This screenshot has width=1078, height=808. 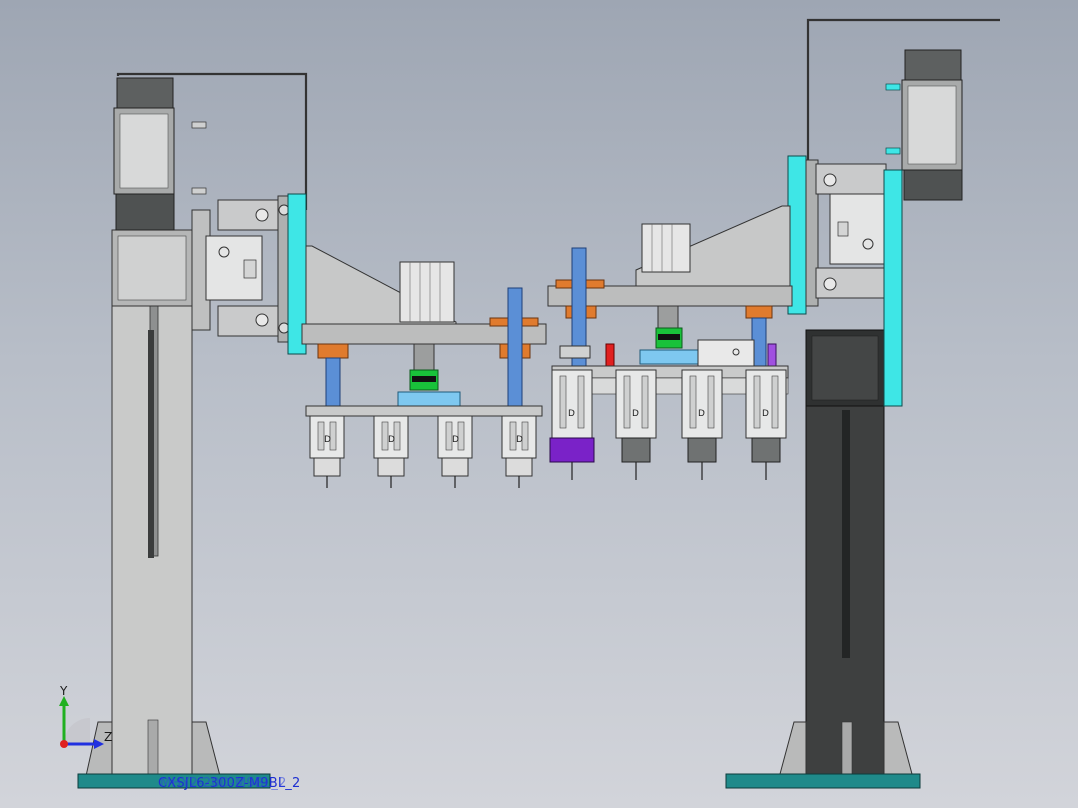 What do you see at coordinates (327, 440) in the screenshot?
I see `gripper-mark-l1: D` at bounding box center [327, 440].